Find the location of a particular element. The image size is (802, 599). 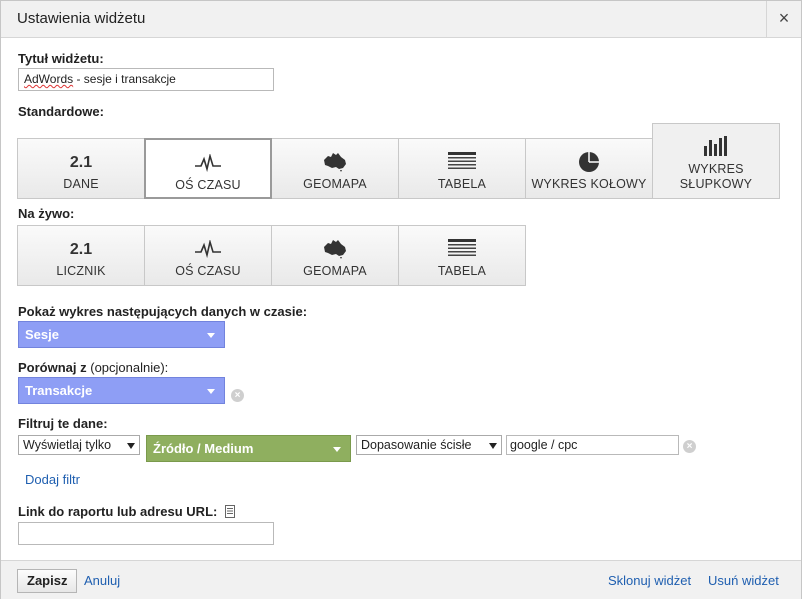

tile-label: DANE is located at coordinates (81, 184).